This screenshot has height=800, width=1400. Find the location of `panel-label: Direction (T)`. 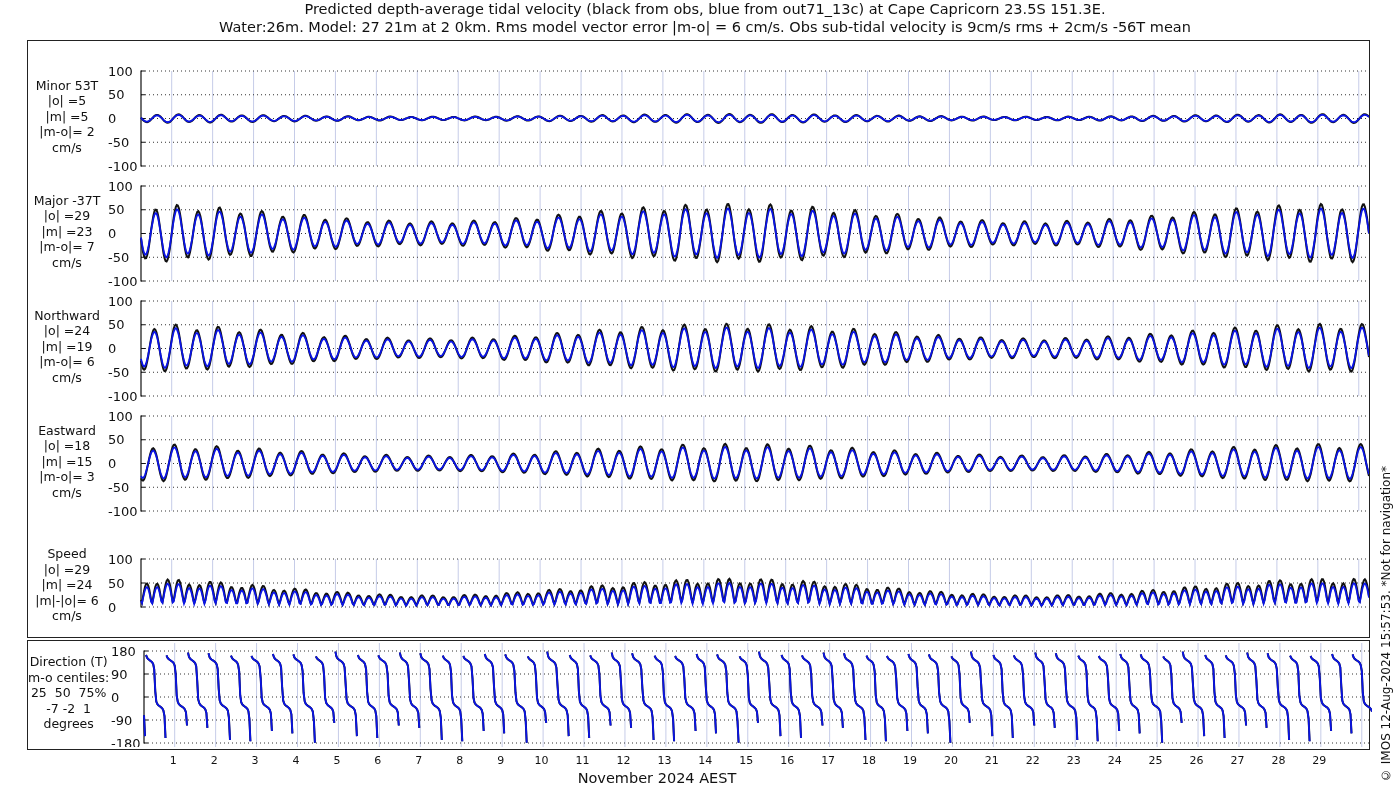

panel-label: Direction (T) is located at coordinates (68, 662).